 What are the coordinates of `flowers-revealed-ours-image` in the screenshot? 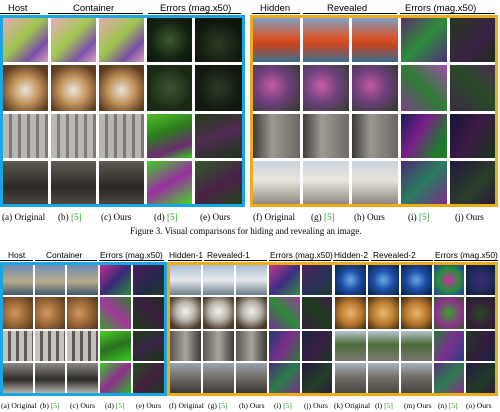 It's located at (375, 88).